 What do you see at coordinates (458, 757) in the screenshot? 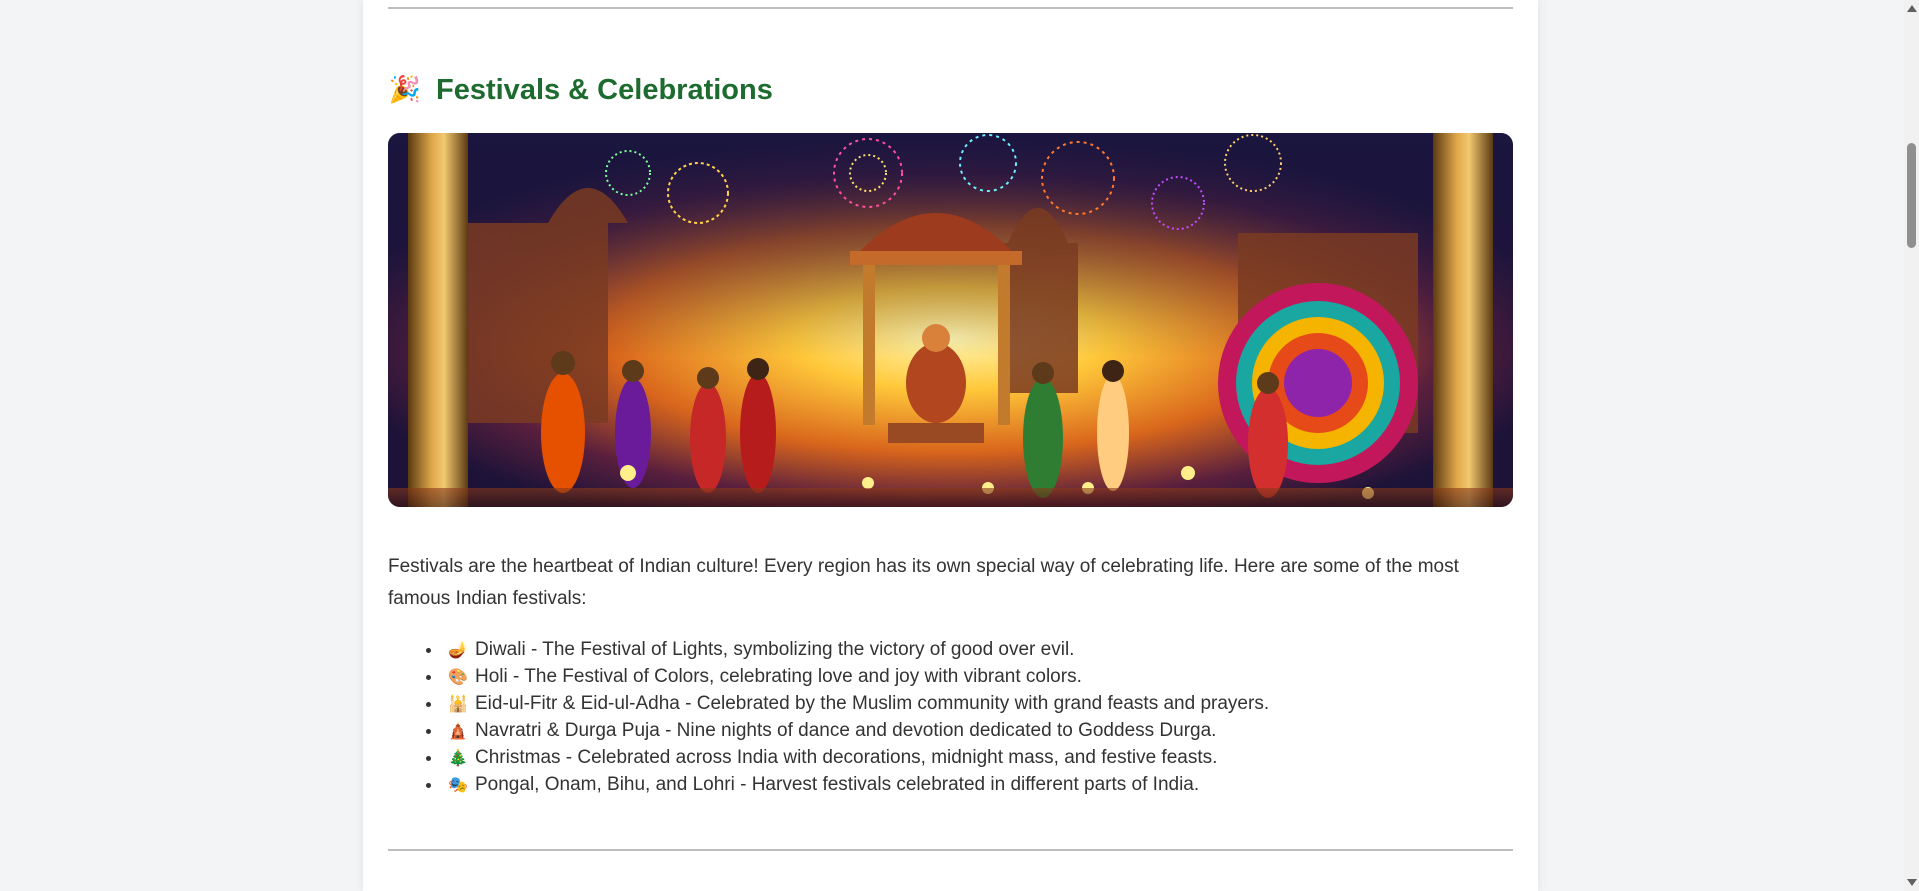
I see `christmas-tree-icon: 🎄` at bounding box center [458, 757].